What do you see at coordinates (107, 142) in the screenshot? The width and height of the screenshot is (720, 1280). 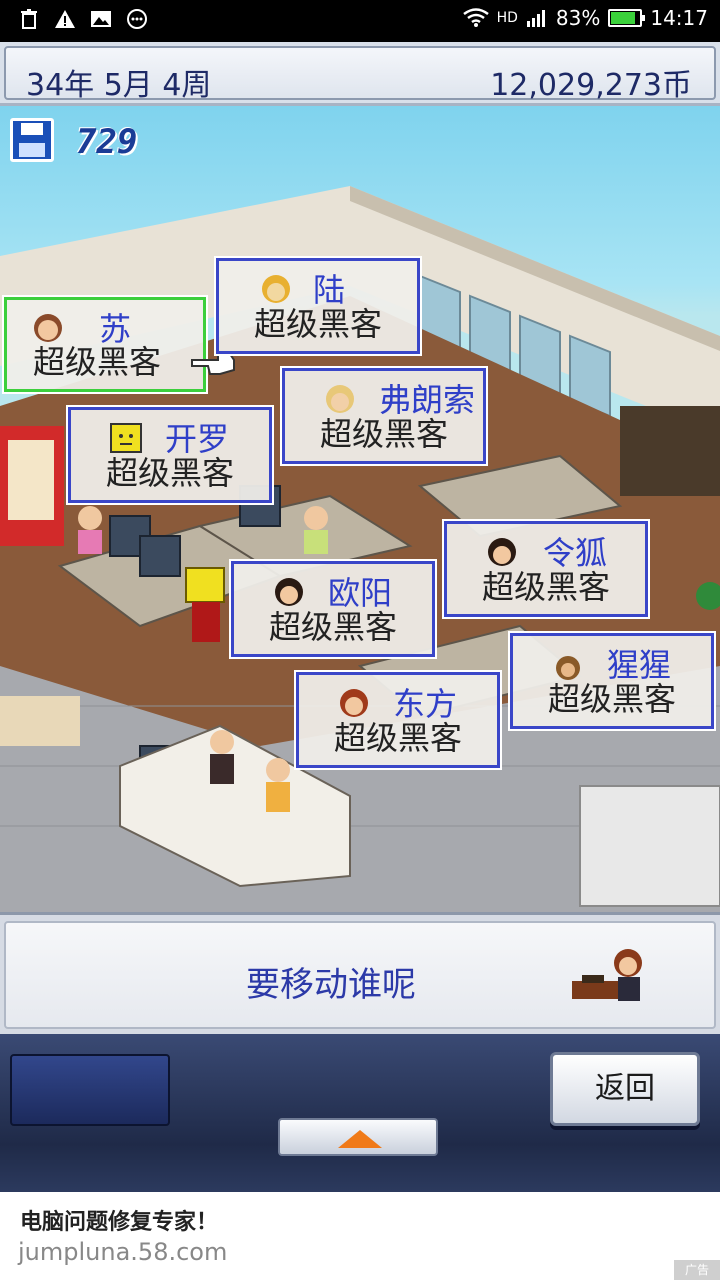 I see `save-count: 729` at bounding box center [107, 142].